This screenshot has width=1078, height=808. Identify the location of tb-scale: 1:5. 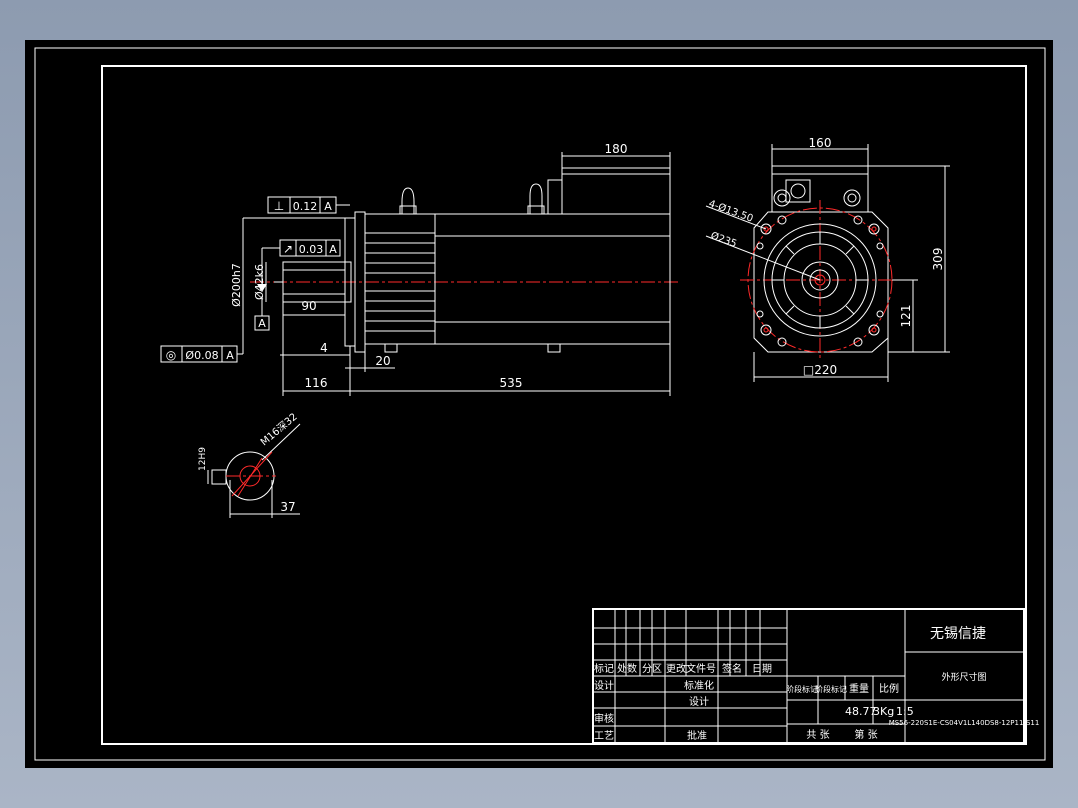
(905, 711).